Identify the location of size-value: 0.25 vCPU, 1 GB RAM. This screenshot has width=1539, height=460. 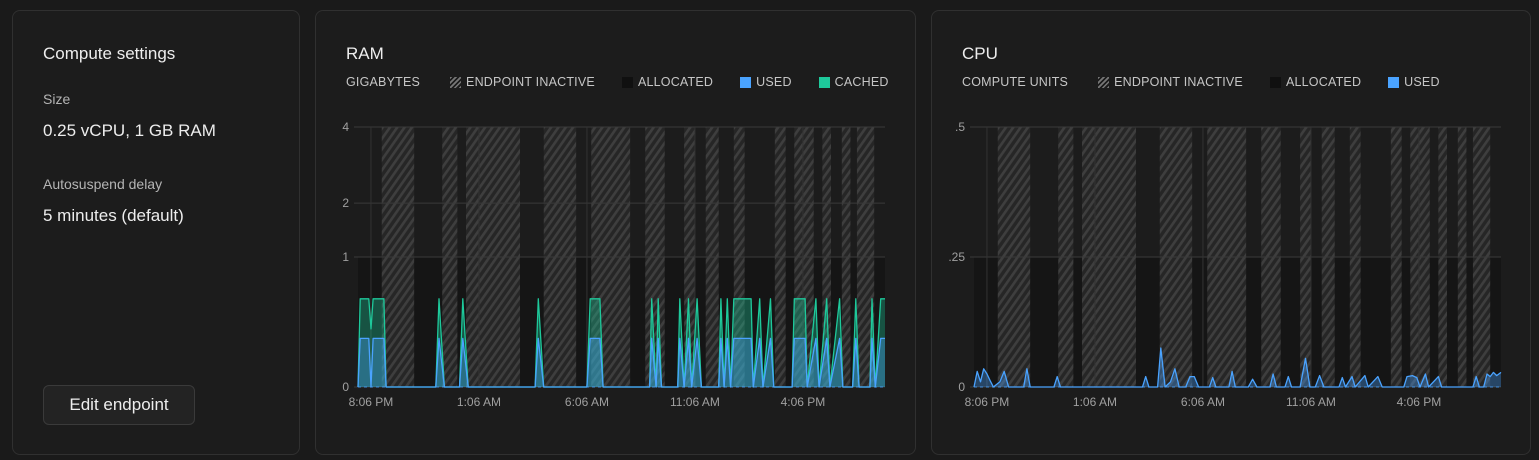
(129, 130).